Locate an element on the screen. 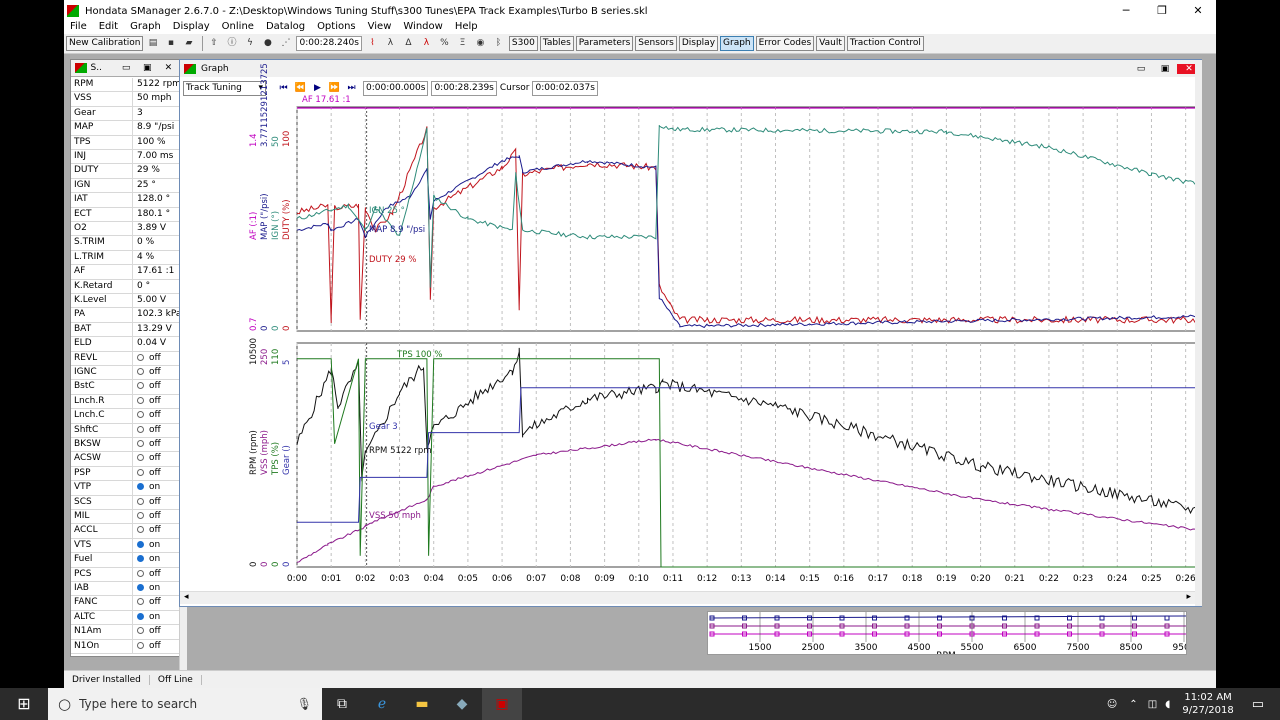 The width and height of the screenshot is (1280, 720). panel-minimize-button: ▭ is located at coordinates (126, 68).